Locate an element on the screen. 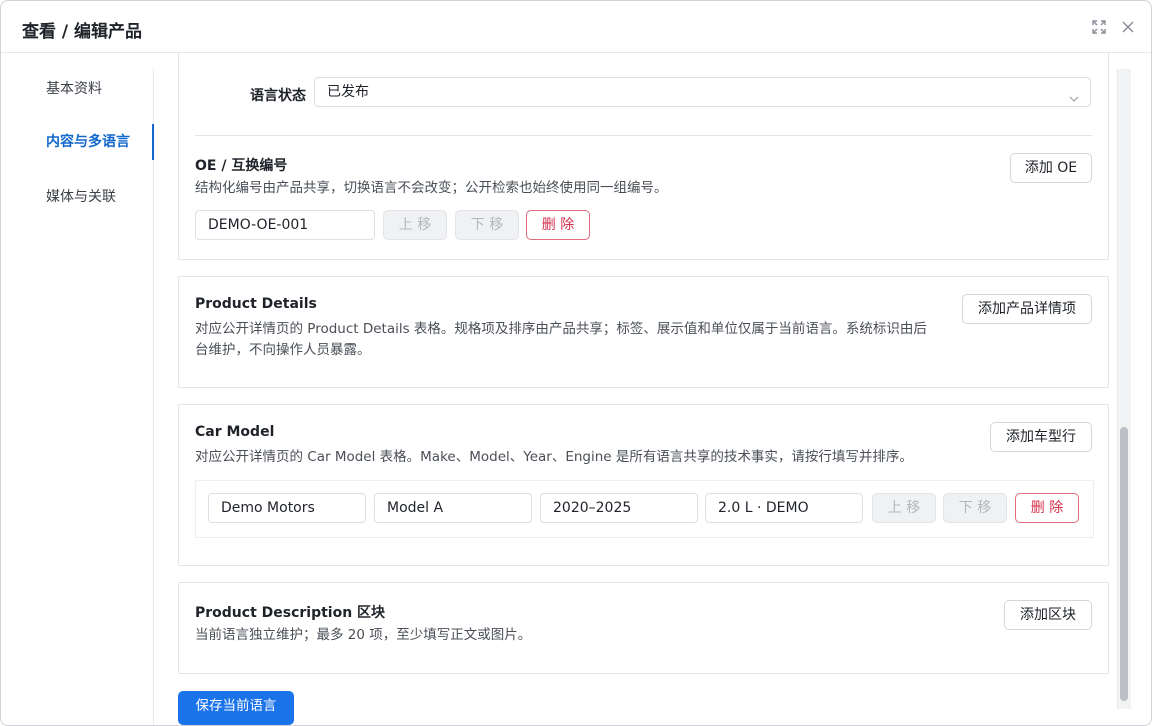  car-engine-input: 2.0 L · DEMO is located at coordinates (784, 508).